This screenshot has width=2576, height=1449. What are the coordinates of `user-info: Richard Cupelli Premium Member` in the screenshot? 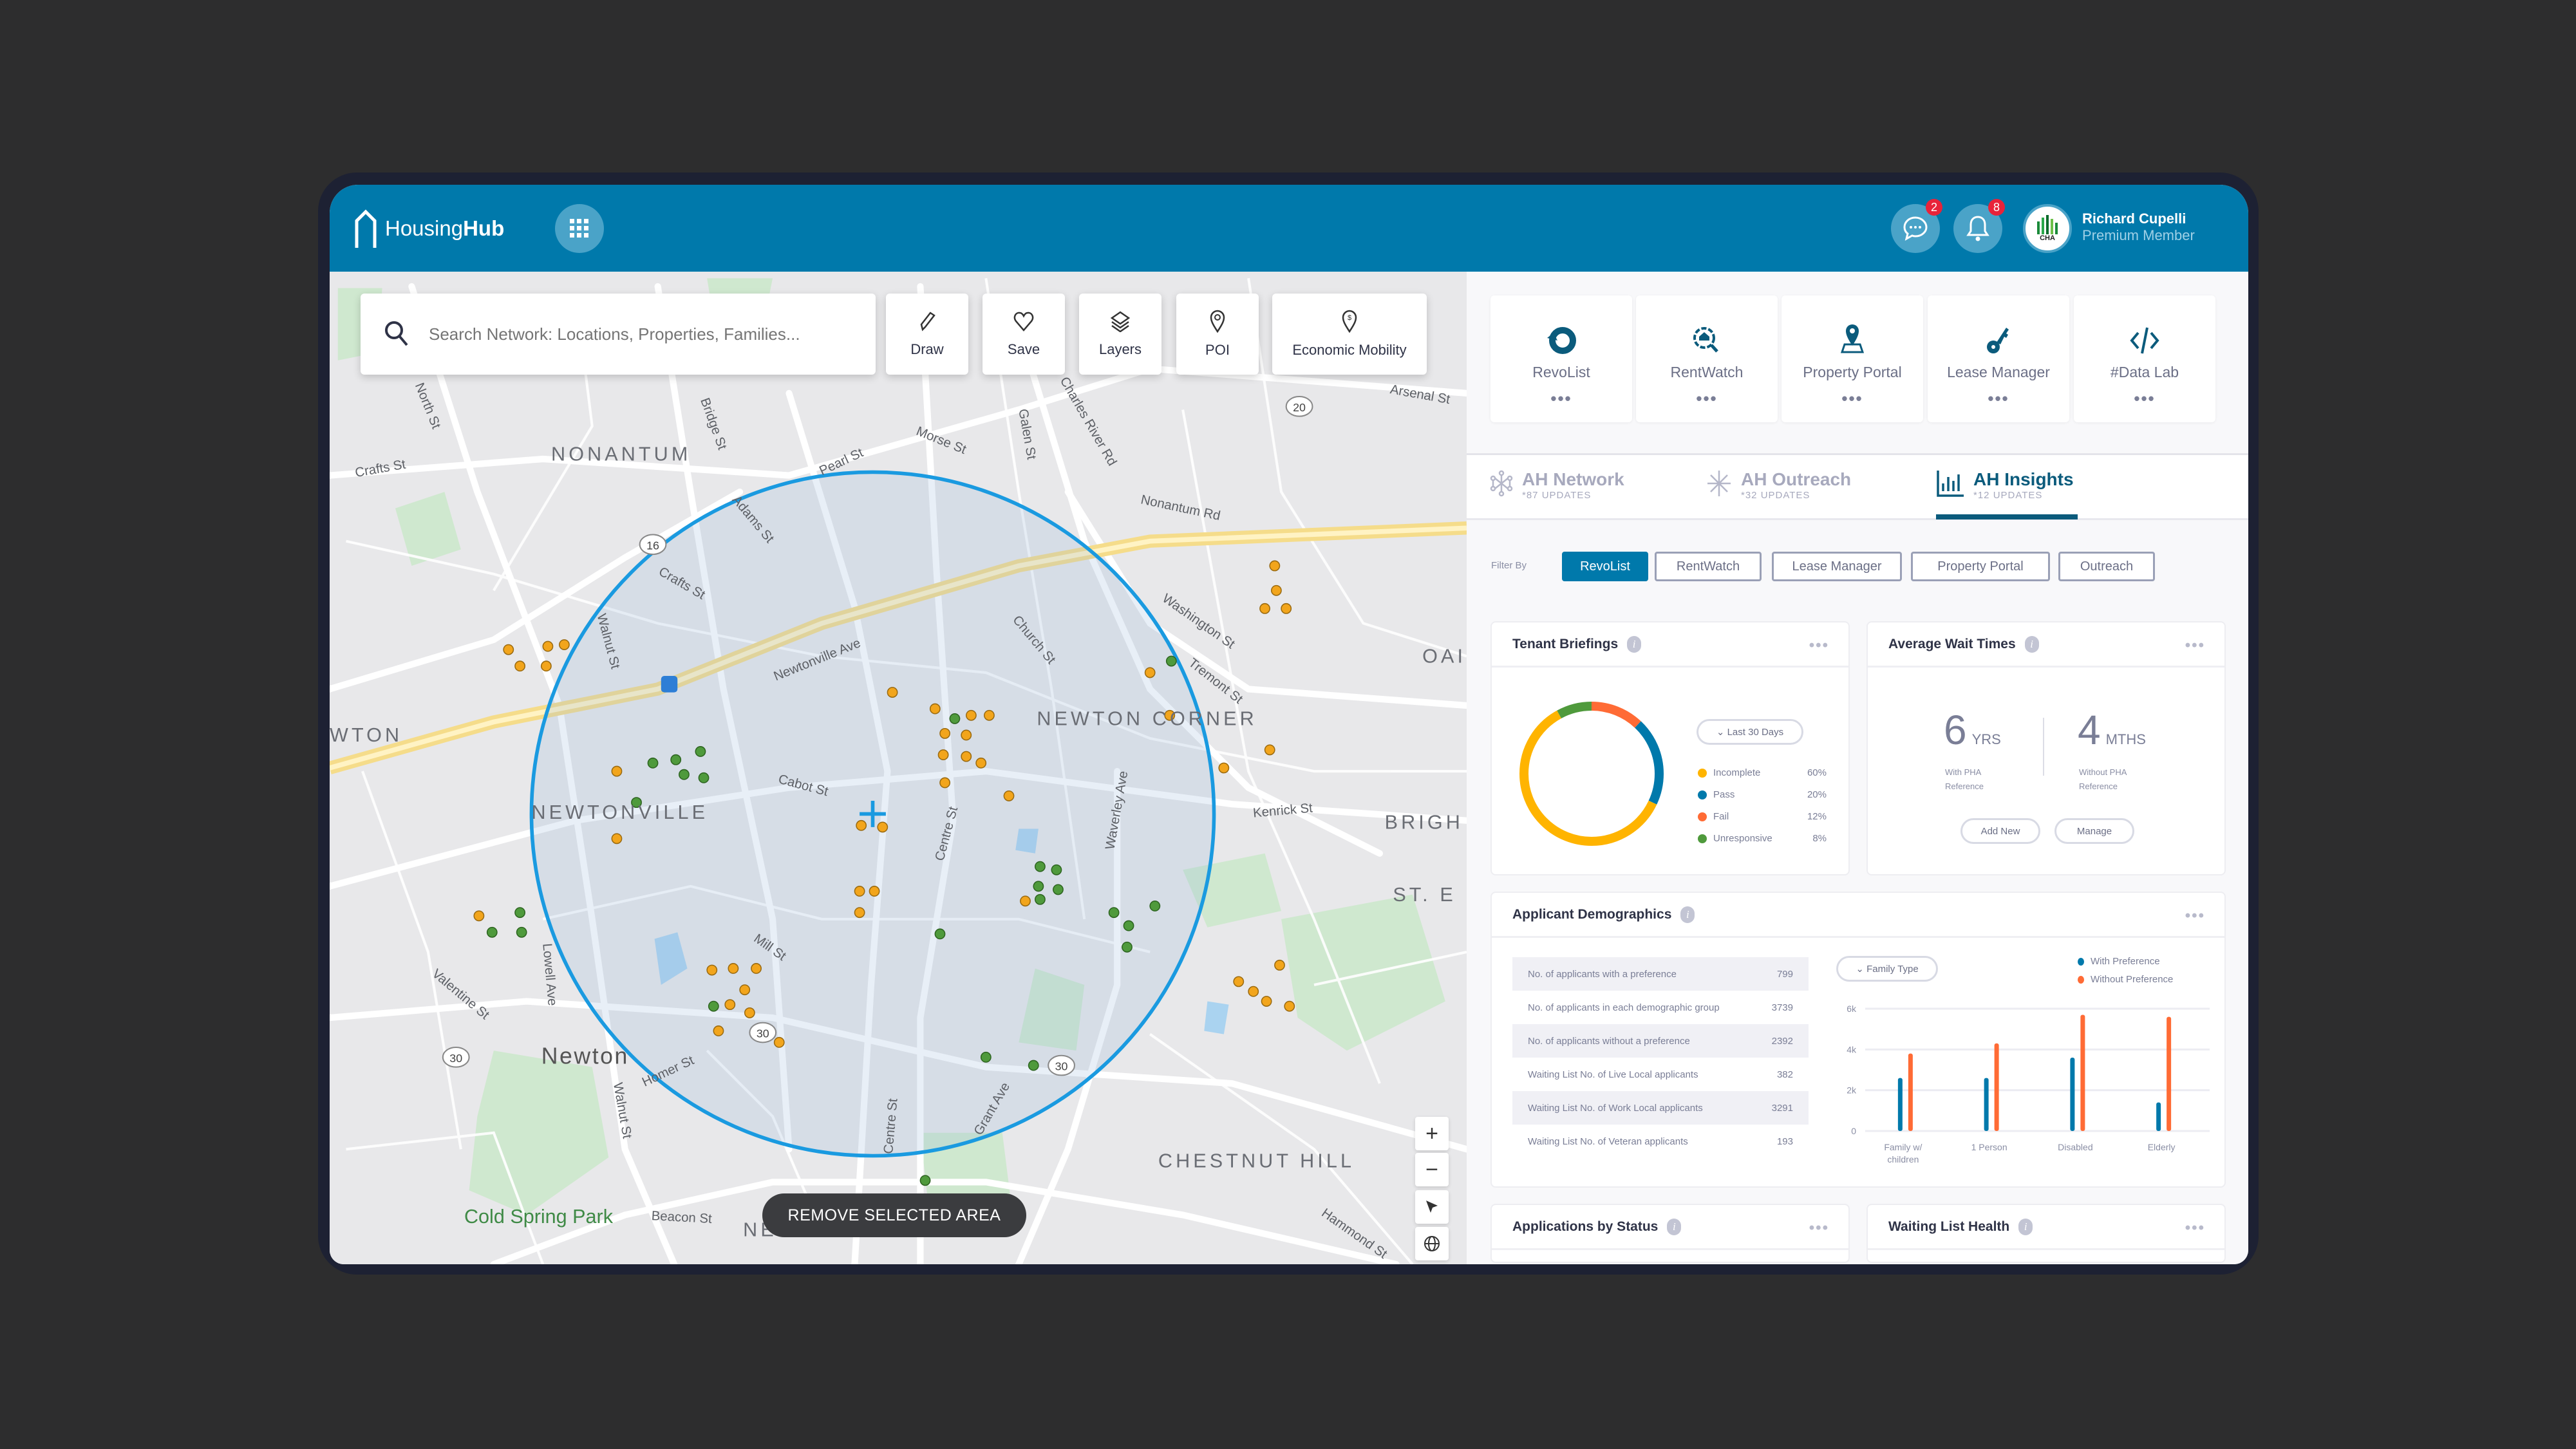 It's located at (2138, 227).